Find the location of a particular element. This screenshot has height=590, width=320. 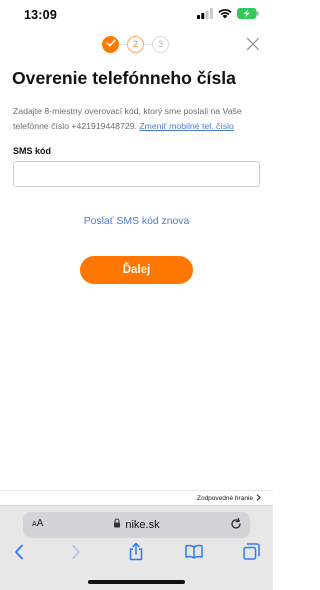

change-phone-link: Zmeniť mobilné tel. číslo is located at coordinates (186, 126).